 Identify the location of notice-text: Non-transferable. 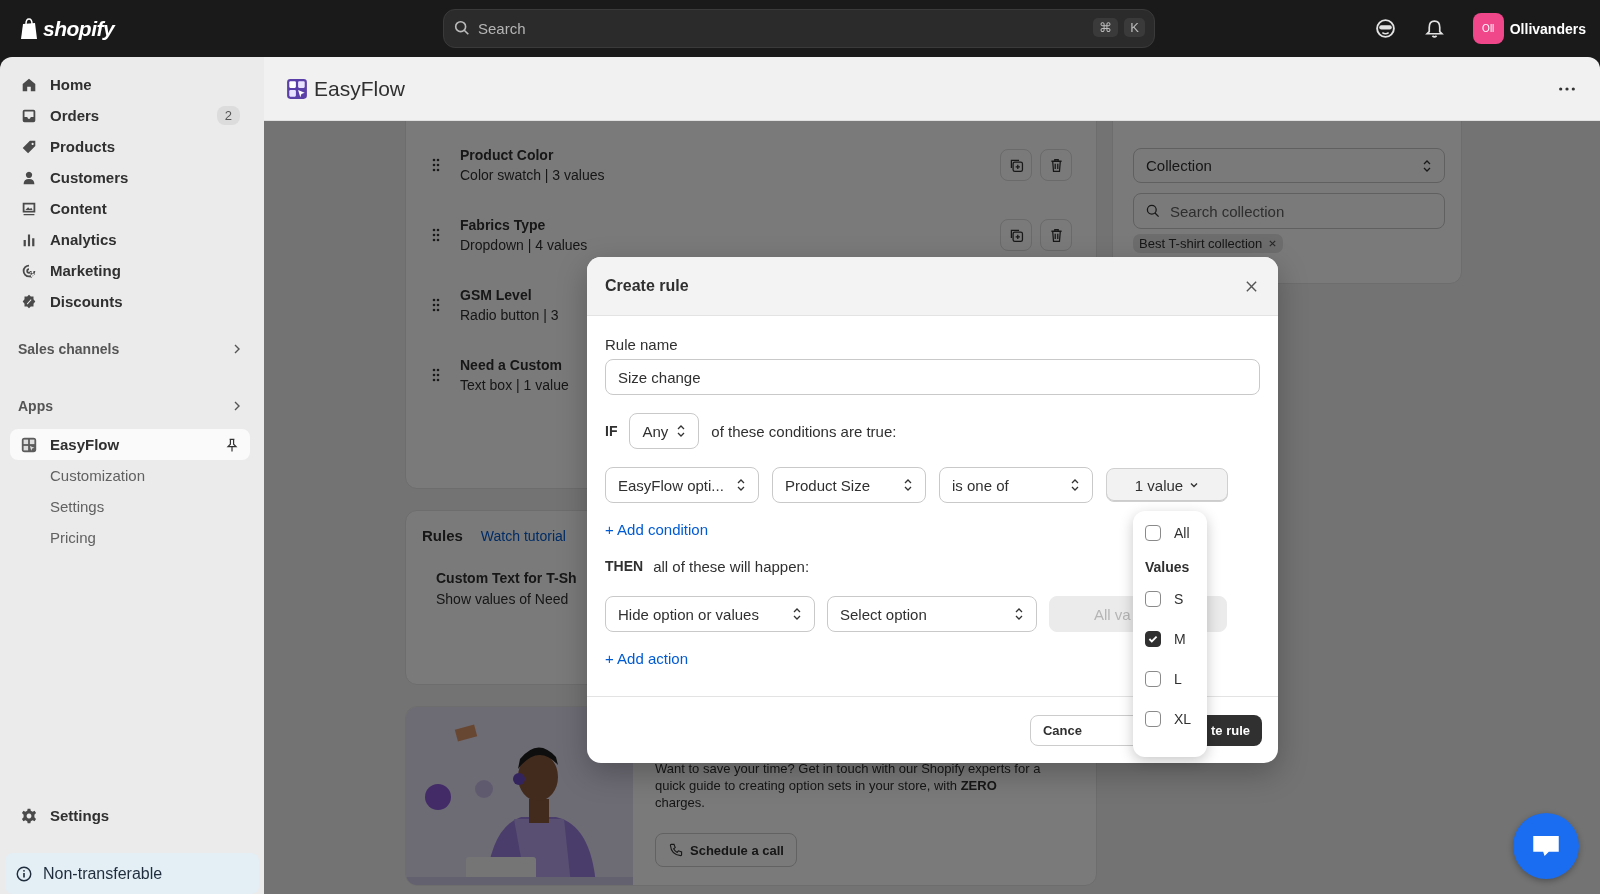
(103, 873).